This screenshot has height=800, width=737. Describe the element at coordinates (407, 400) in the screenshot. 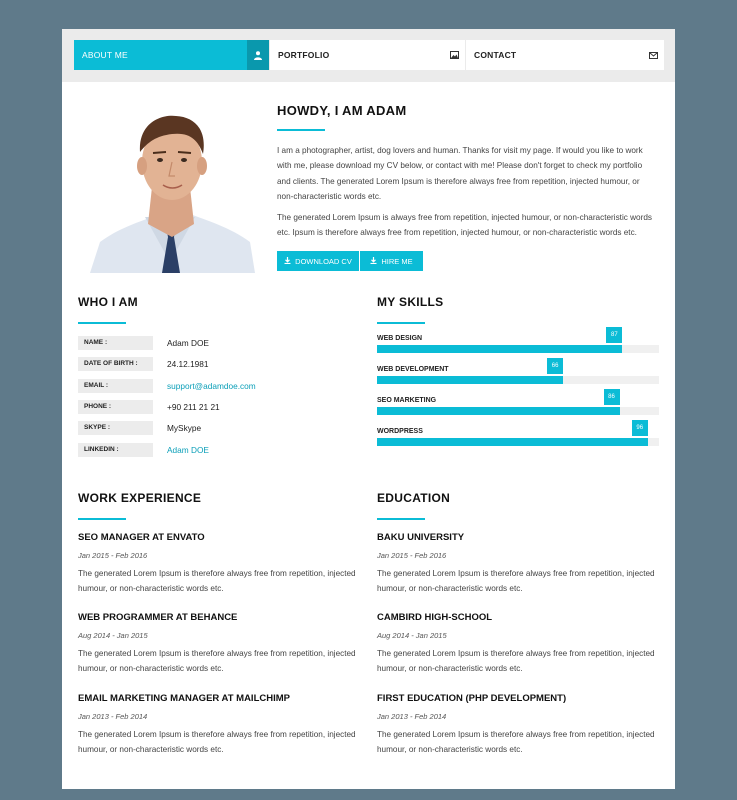

I see `skill-name: SEO MARKETING` at that location.